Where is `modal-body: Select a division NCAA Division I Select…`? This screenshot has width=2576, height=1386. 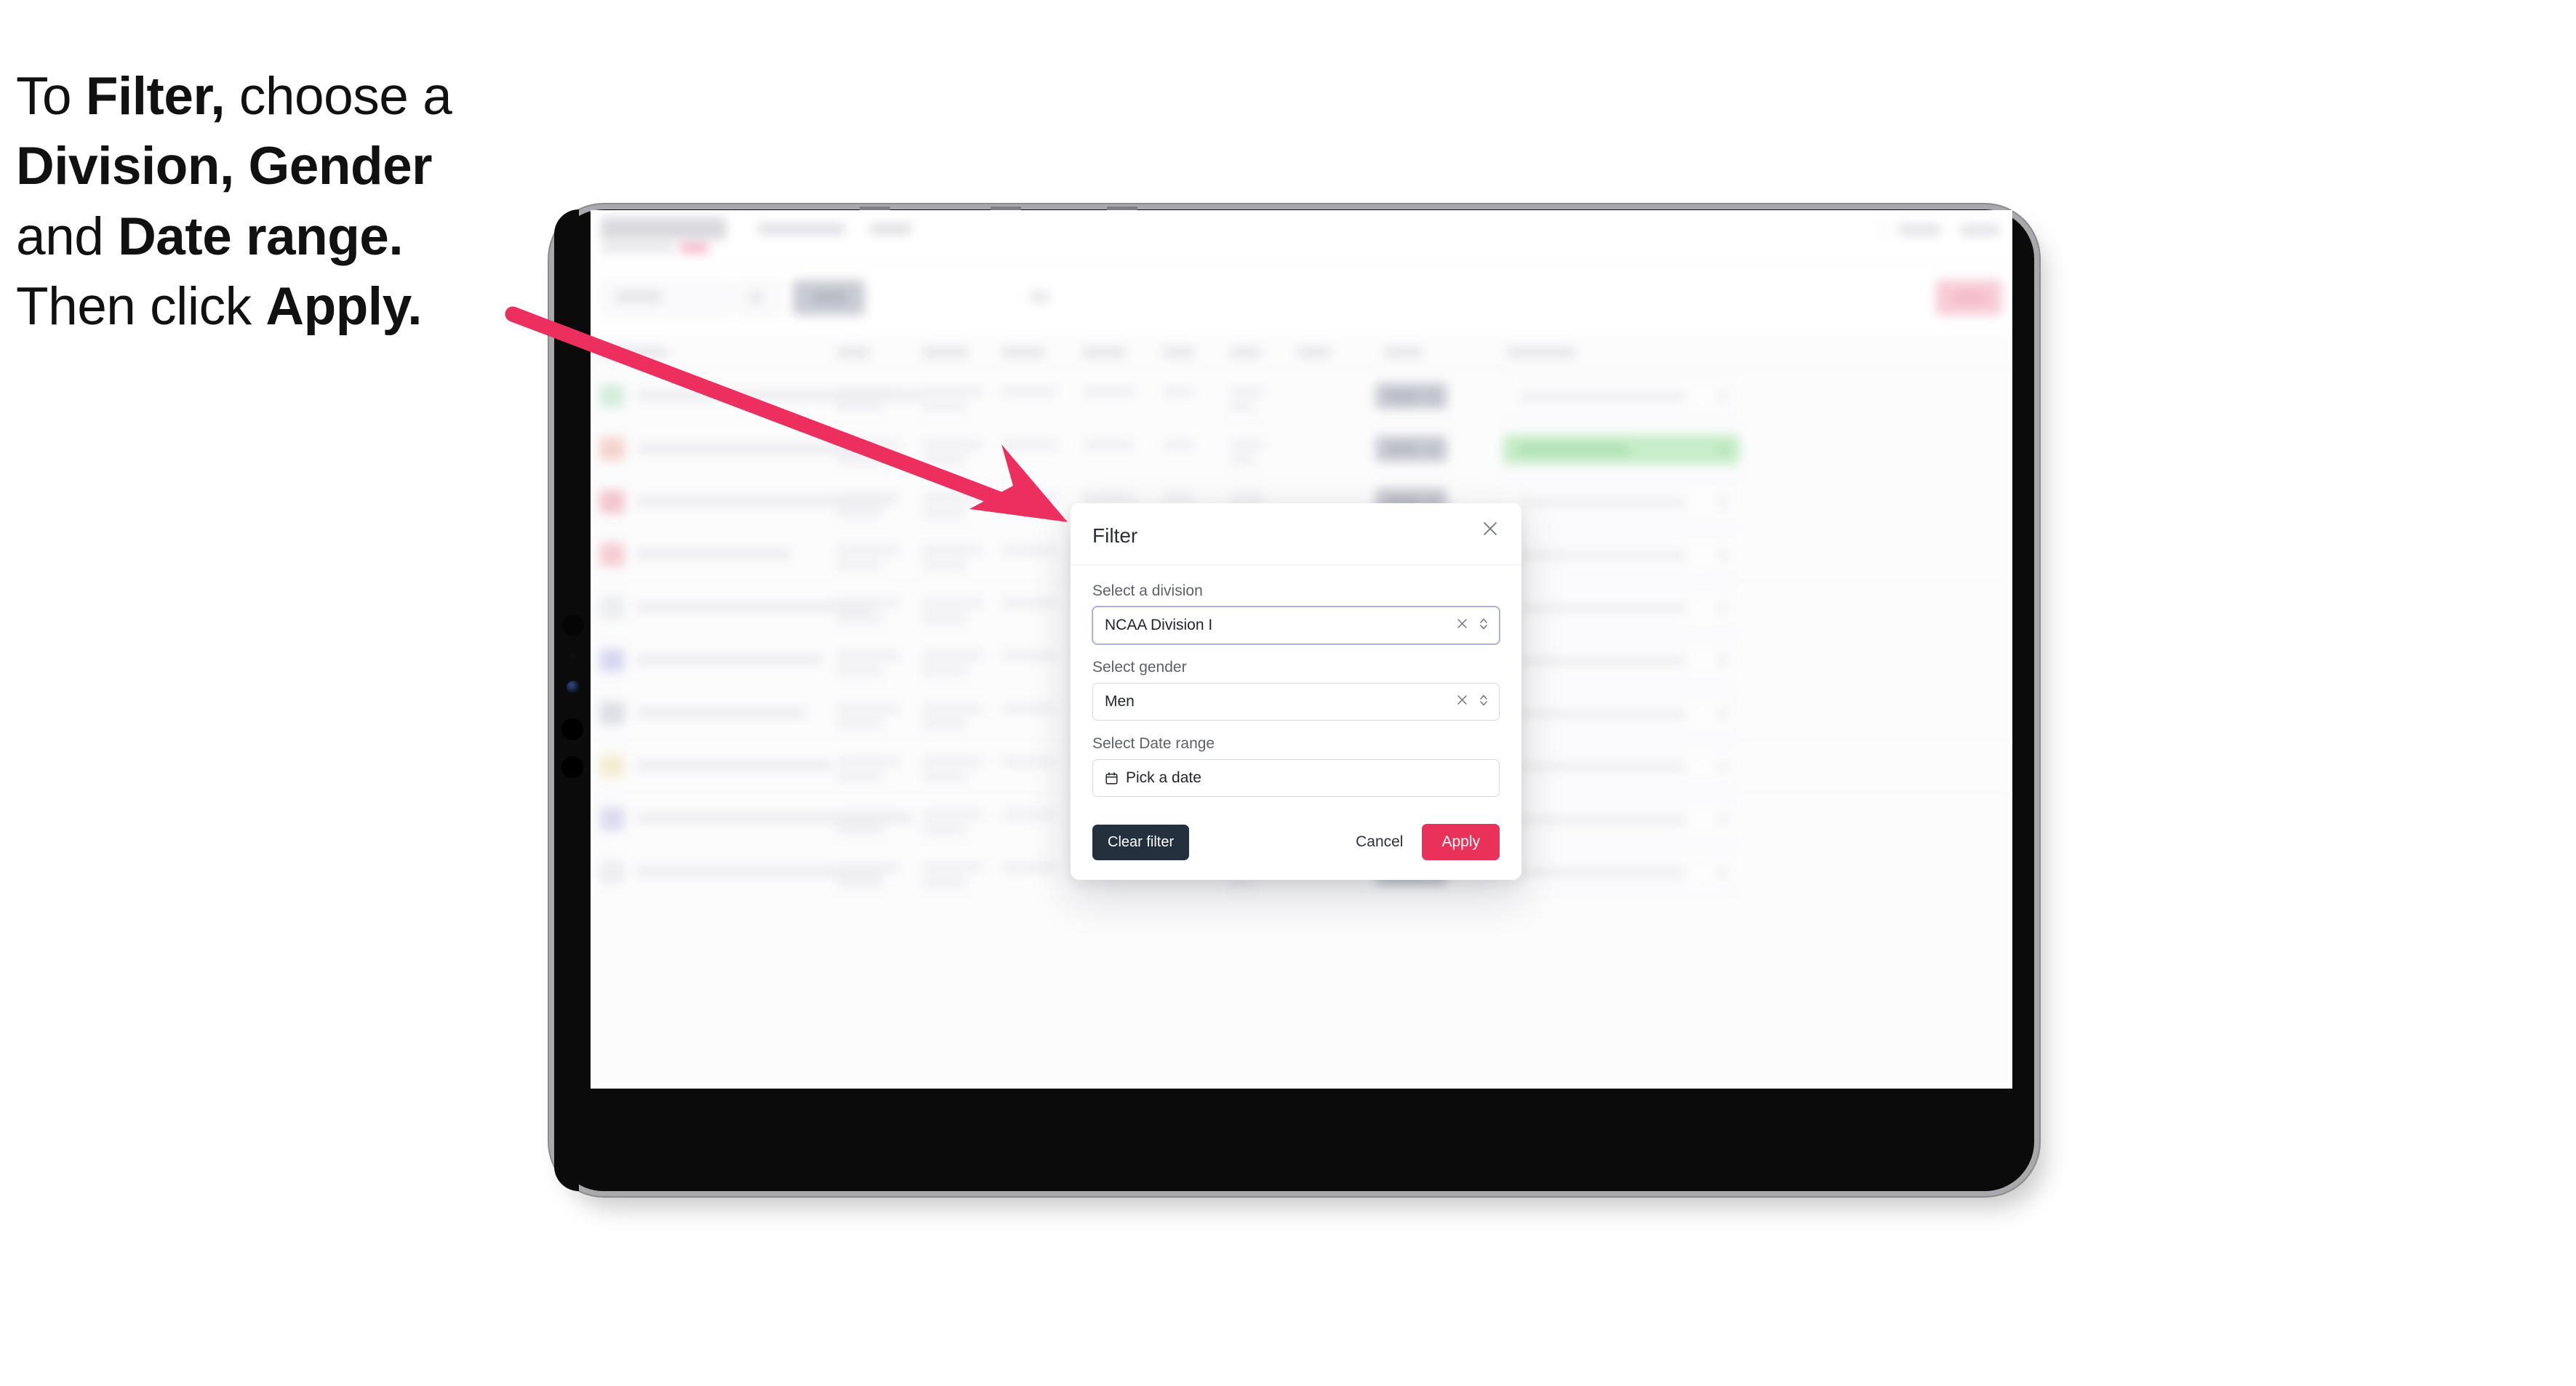 modal-body: Select a division NCAA Division I Select… is located at coordinates (1296, 681).